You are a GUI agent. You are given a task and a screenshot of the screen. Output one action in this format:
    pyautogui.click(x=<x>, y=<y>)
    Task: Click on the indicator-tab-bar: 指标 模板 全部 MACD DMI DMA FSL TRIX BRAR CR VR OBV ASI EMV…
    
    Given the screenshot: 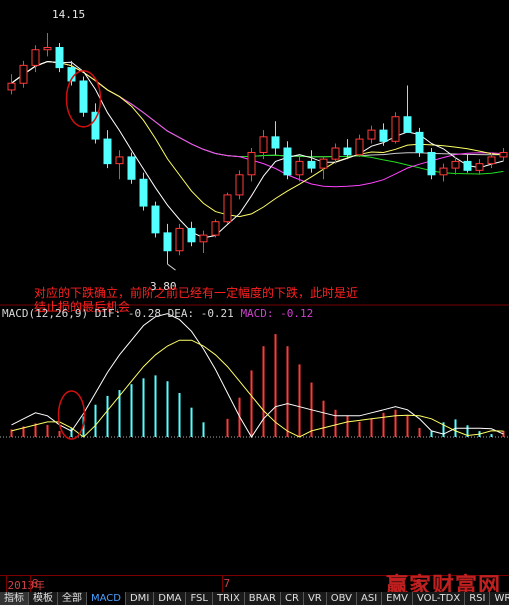 What is the action you would take?
    pyautogui.click(x=254, y=598)
    